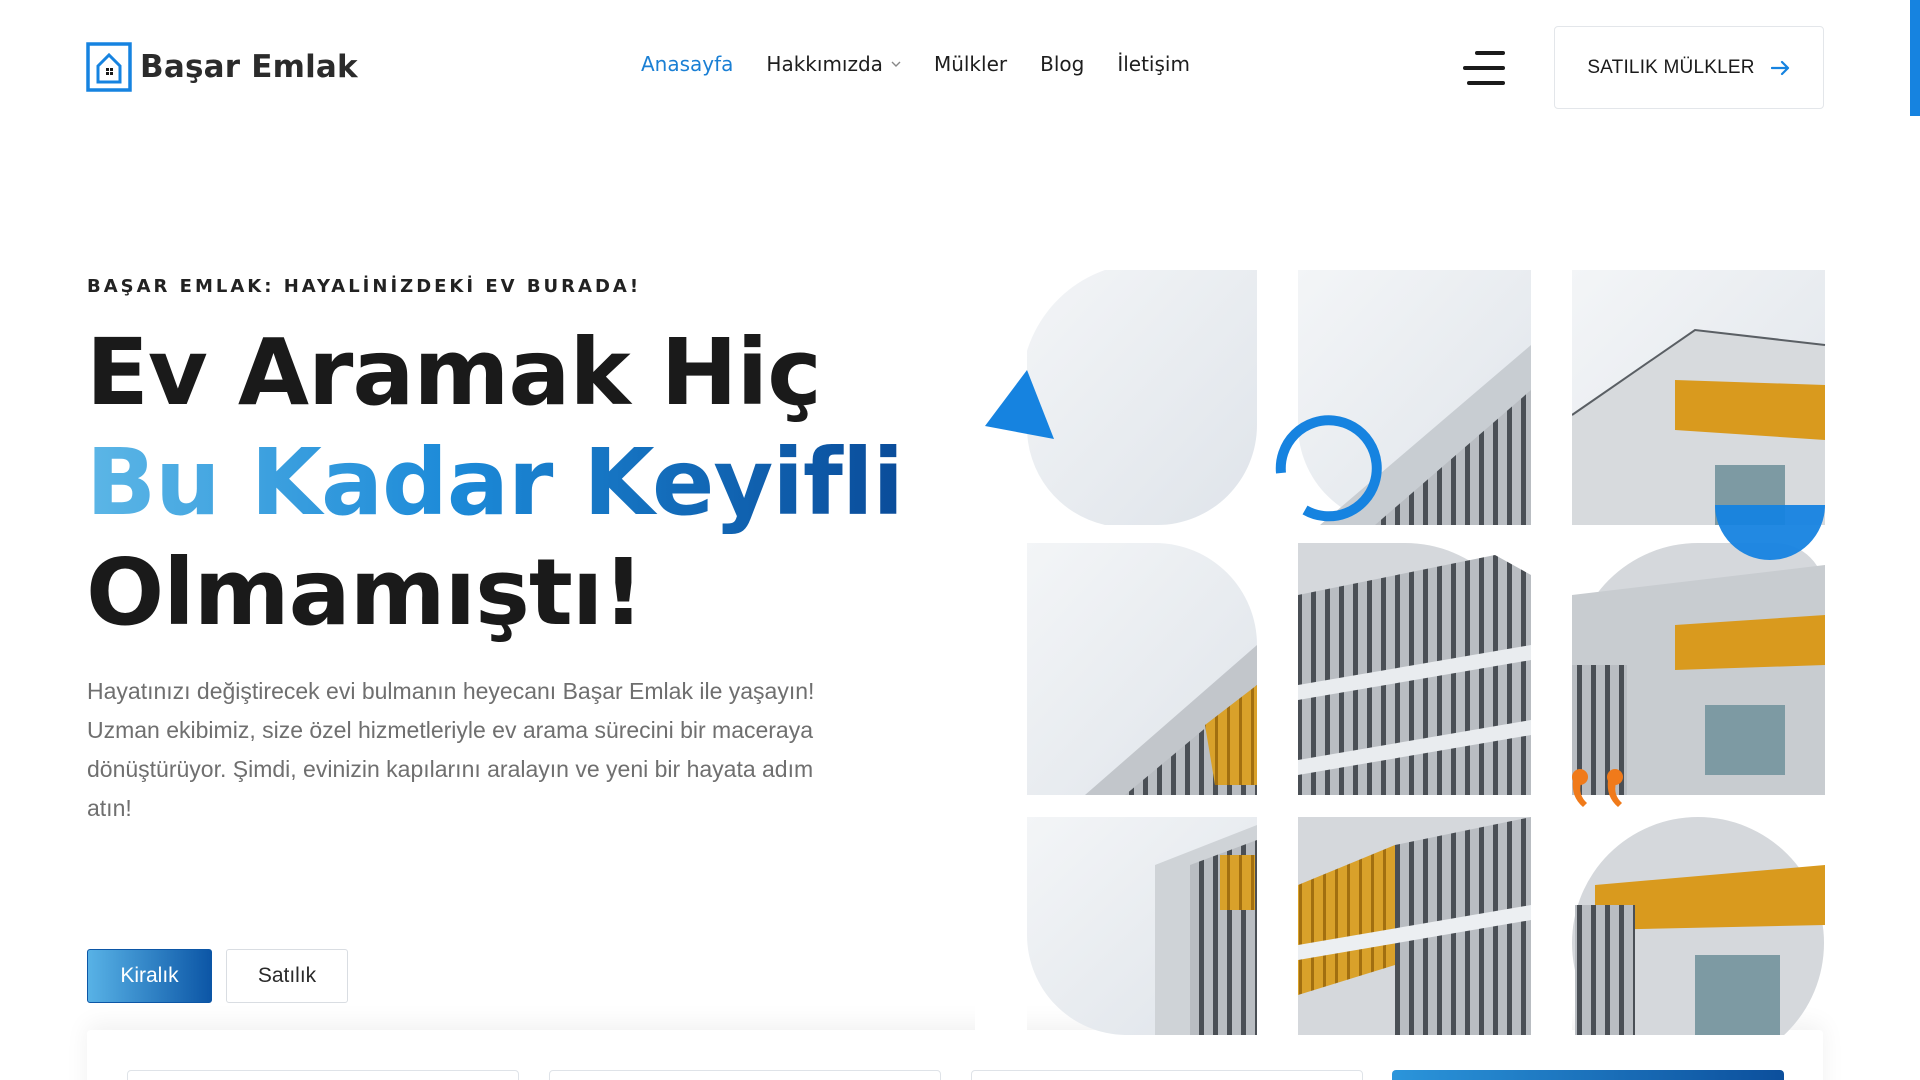 This screenshot has height=1080, width=1920. Describe the element at coordinates (896, 64) in the screenshot. I see `chevron-down-icon` at that location.